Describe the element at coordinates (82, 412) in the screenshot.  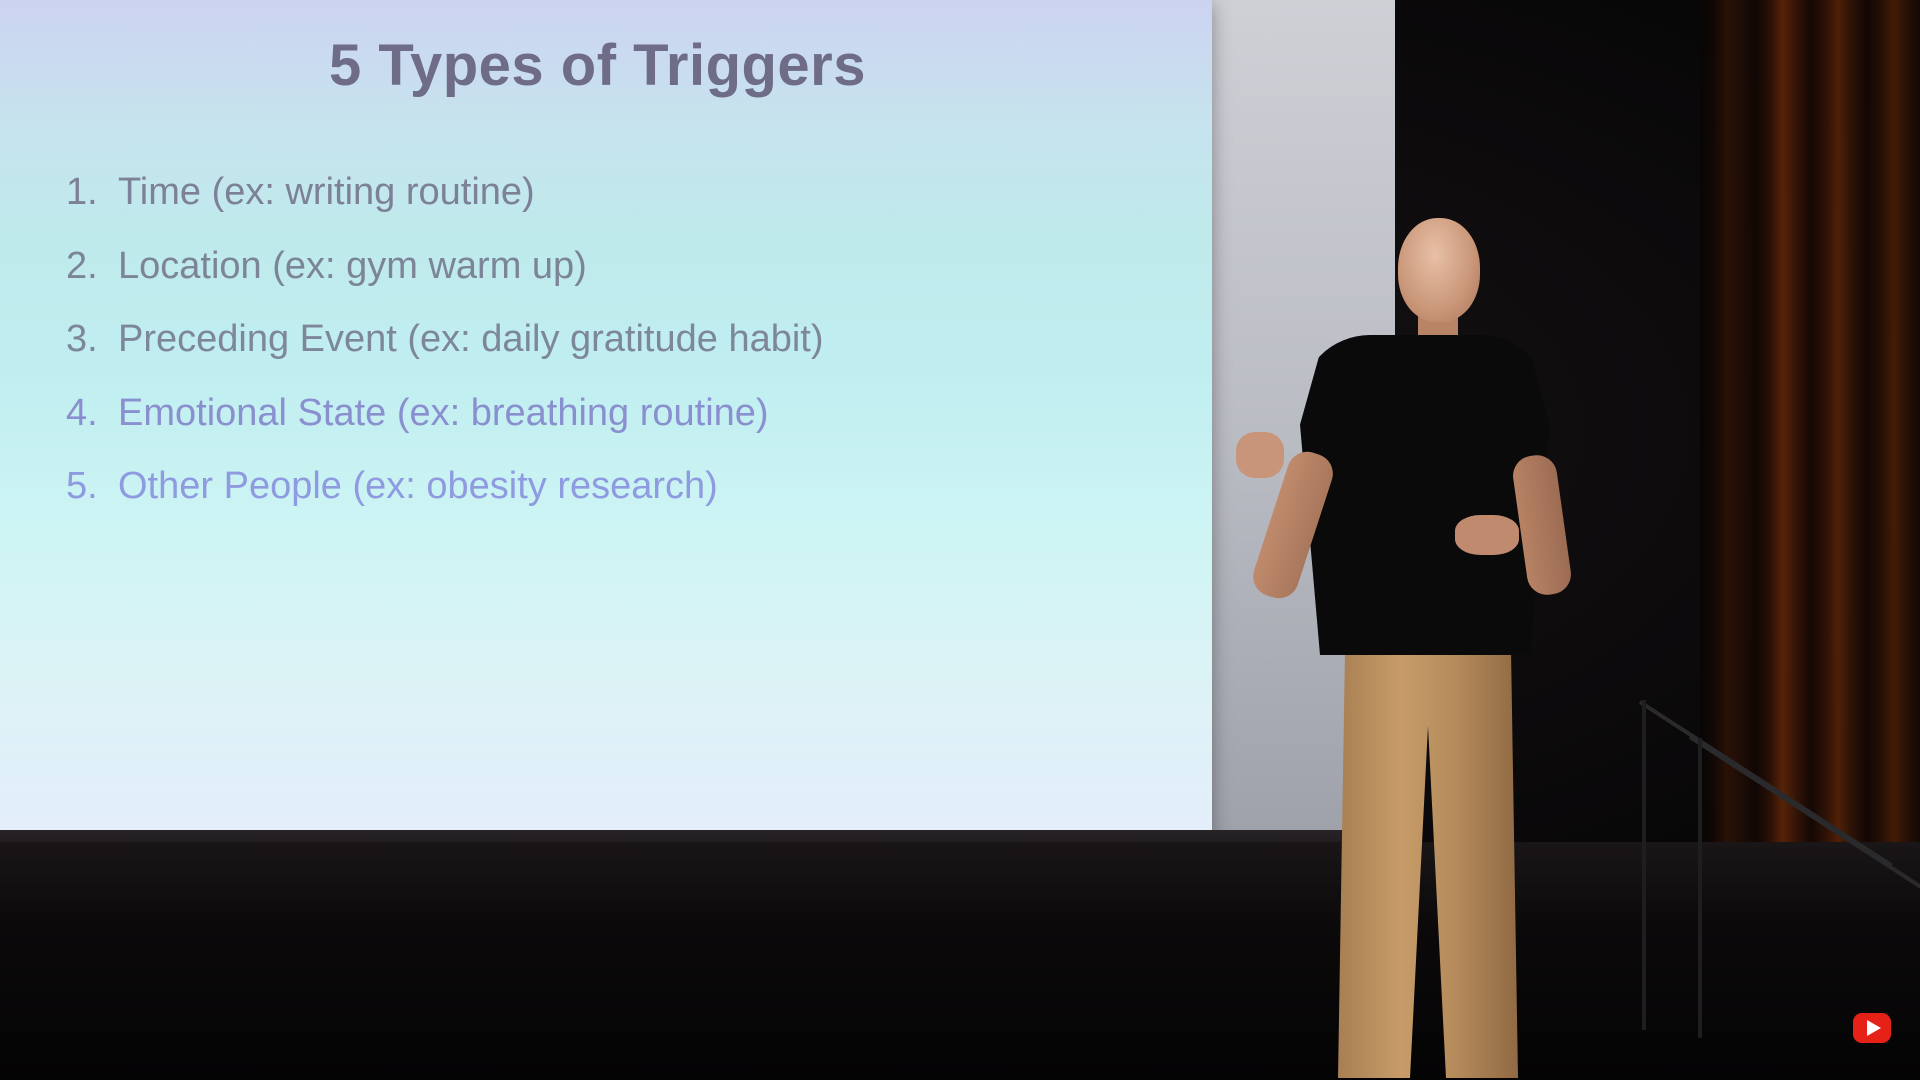
I see `list-item-number: 4.` at that location.